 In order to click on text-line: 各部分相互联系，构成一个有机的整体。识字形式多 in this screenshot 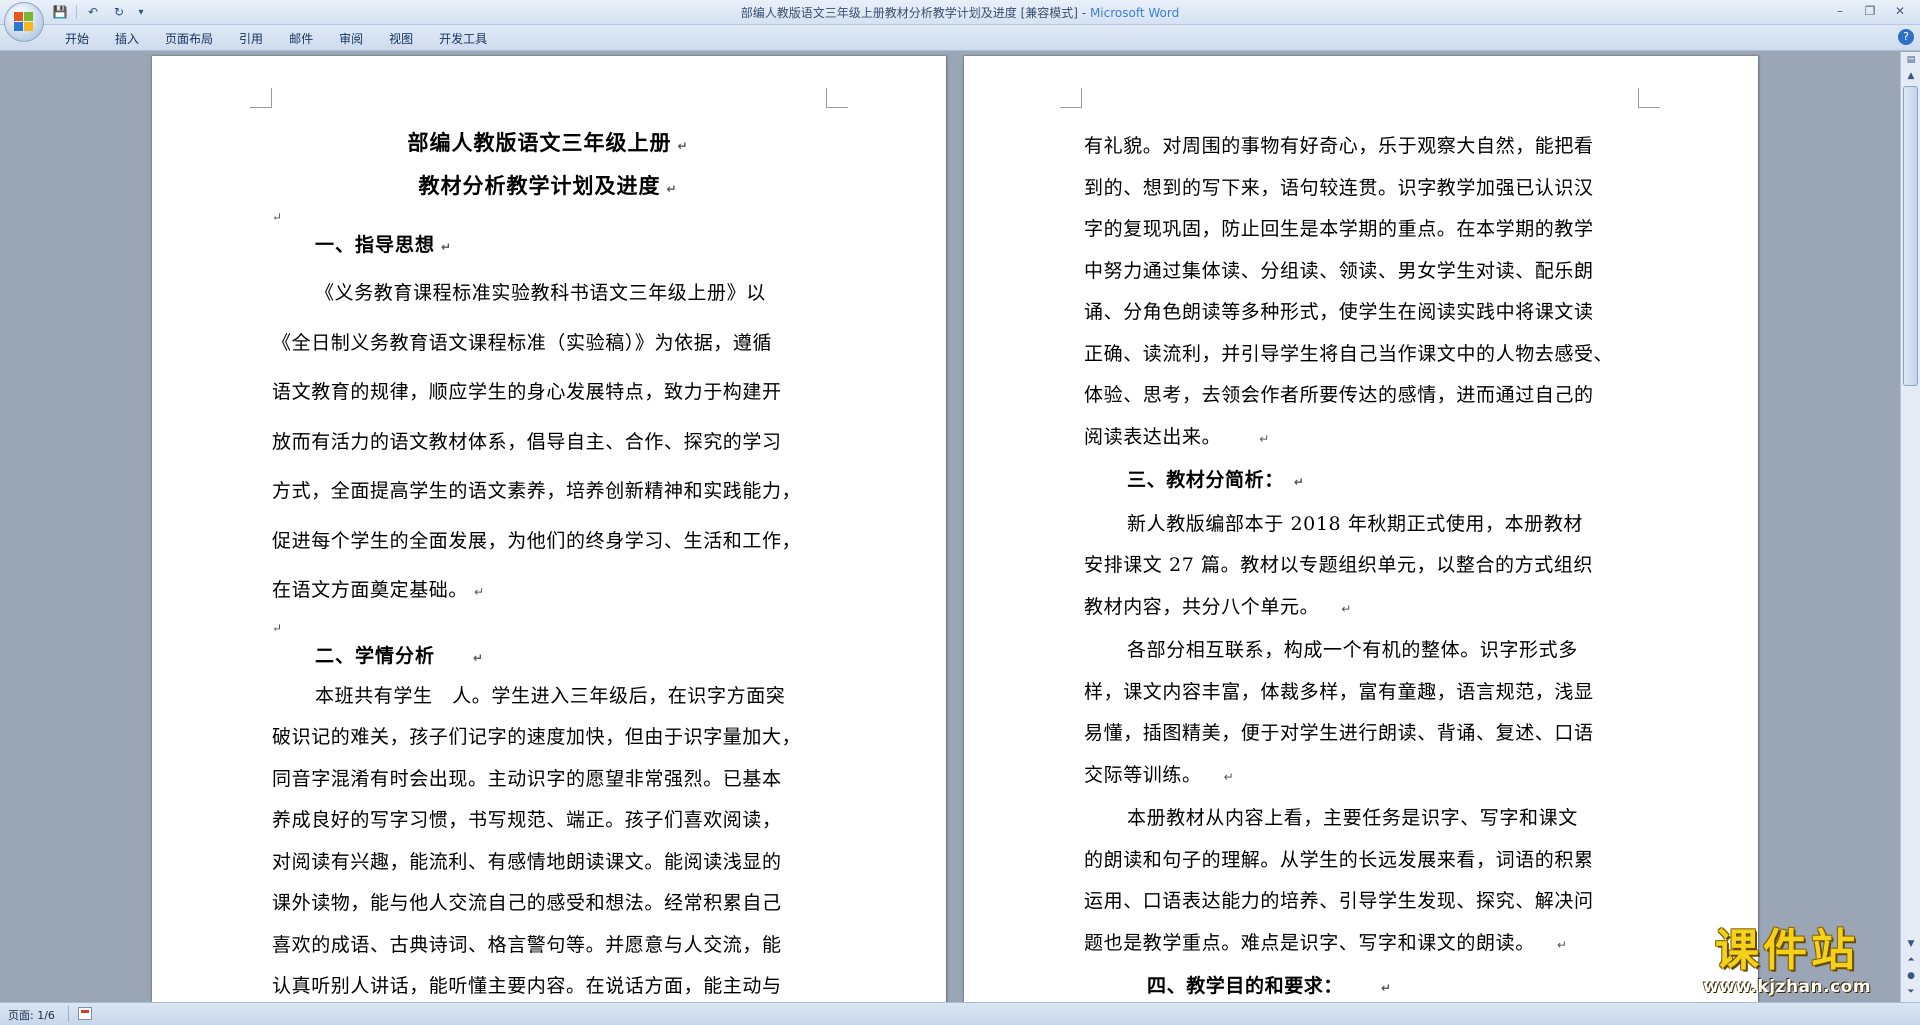, I will do `click(1352, 650)`.